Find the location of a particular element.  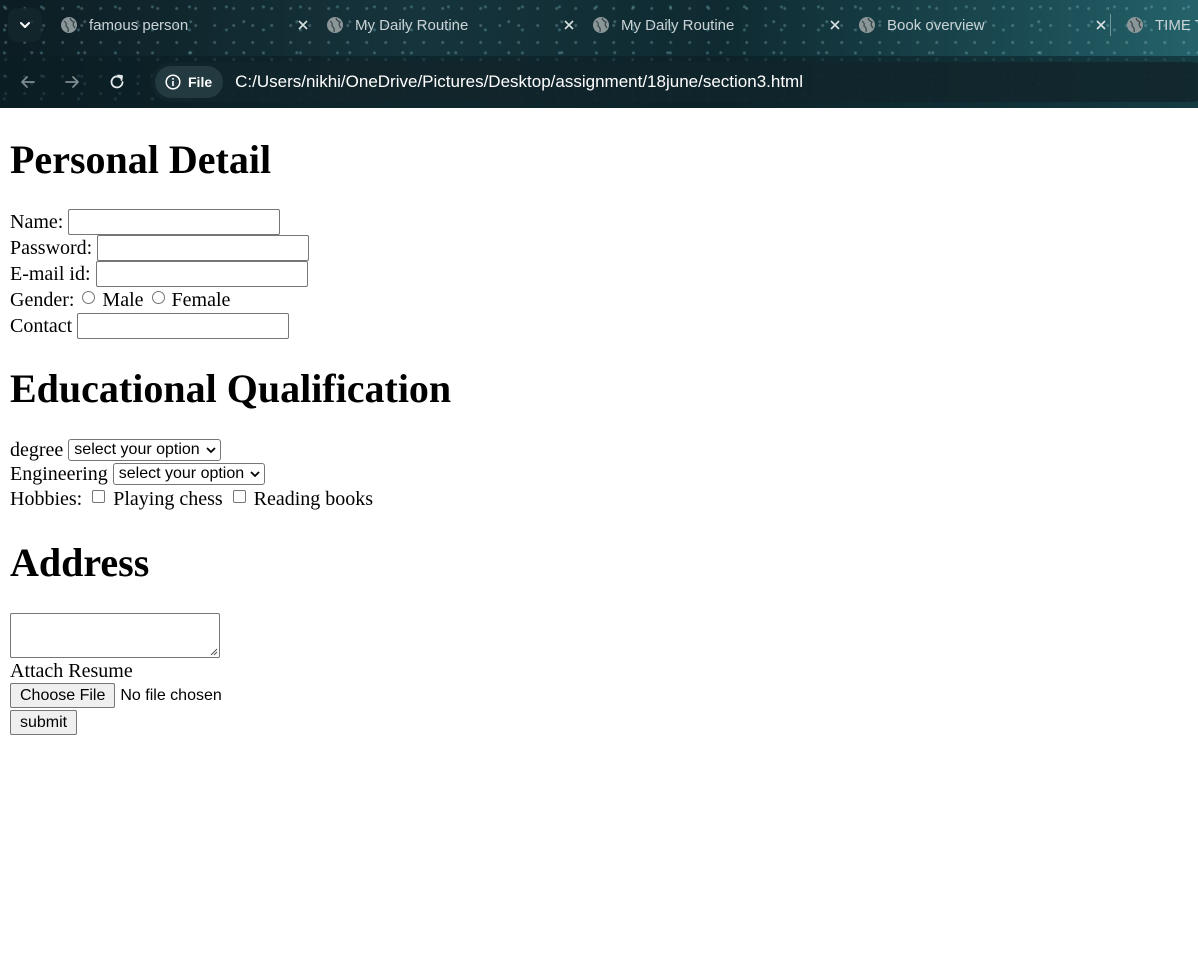

password-row: Password: is located at coordinates (604, 248).